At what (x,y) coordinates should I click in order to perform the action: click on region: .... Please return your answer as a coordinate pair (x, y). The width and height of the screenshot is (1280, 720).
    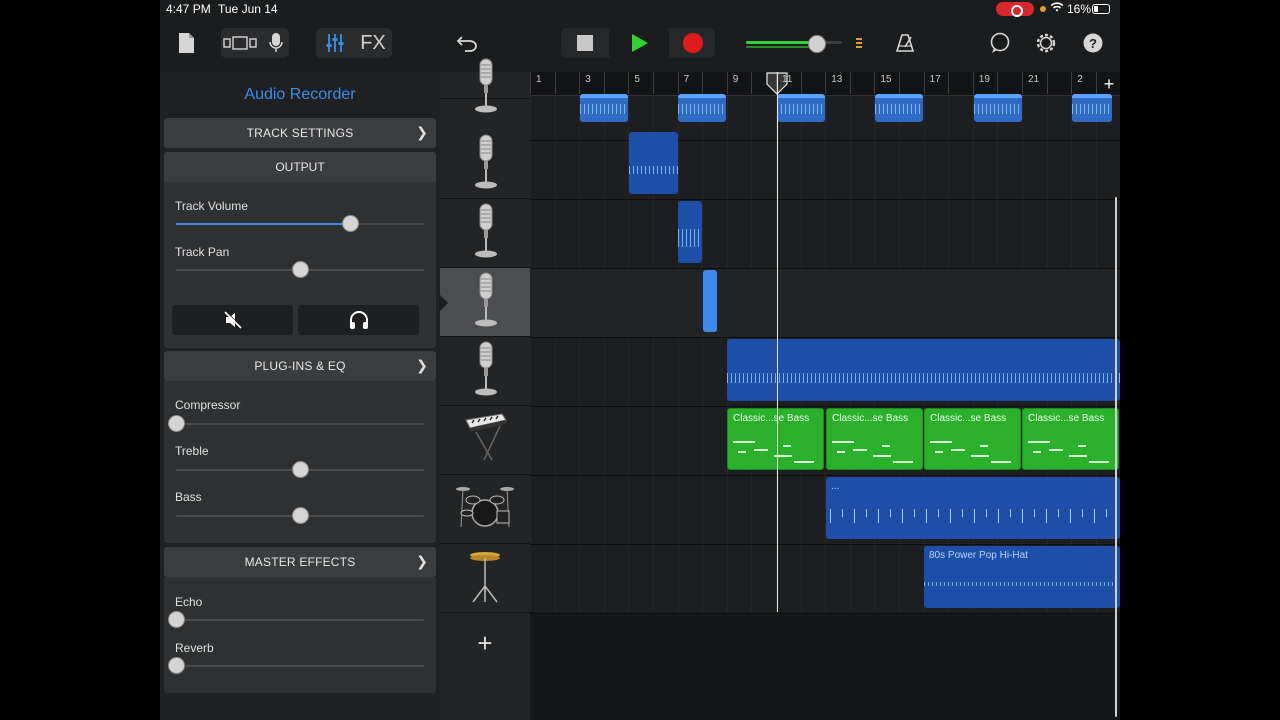
    Looking at the image, I should click on (973, 508).